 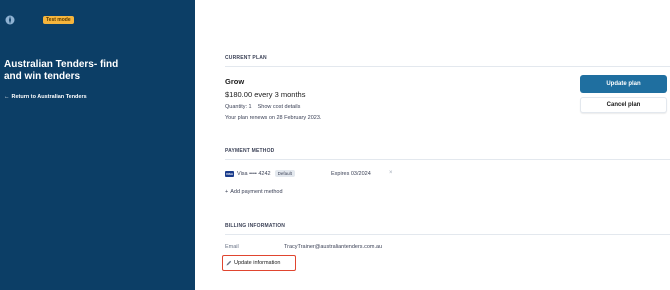 What do you see at coordinates (284, 173) in the screenshot?
I see `default-badge: Default` at bounding box center [284, 173].